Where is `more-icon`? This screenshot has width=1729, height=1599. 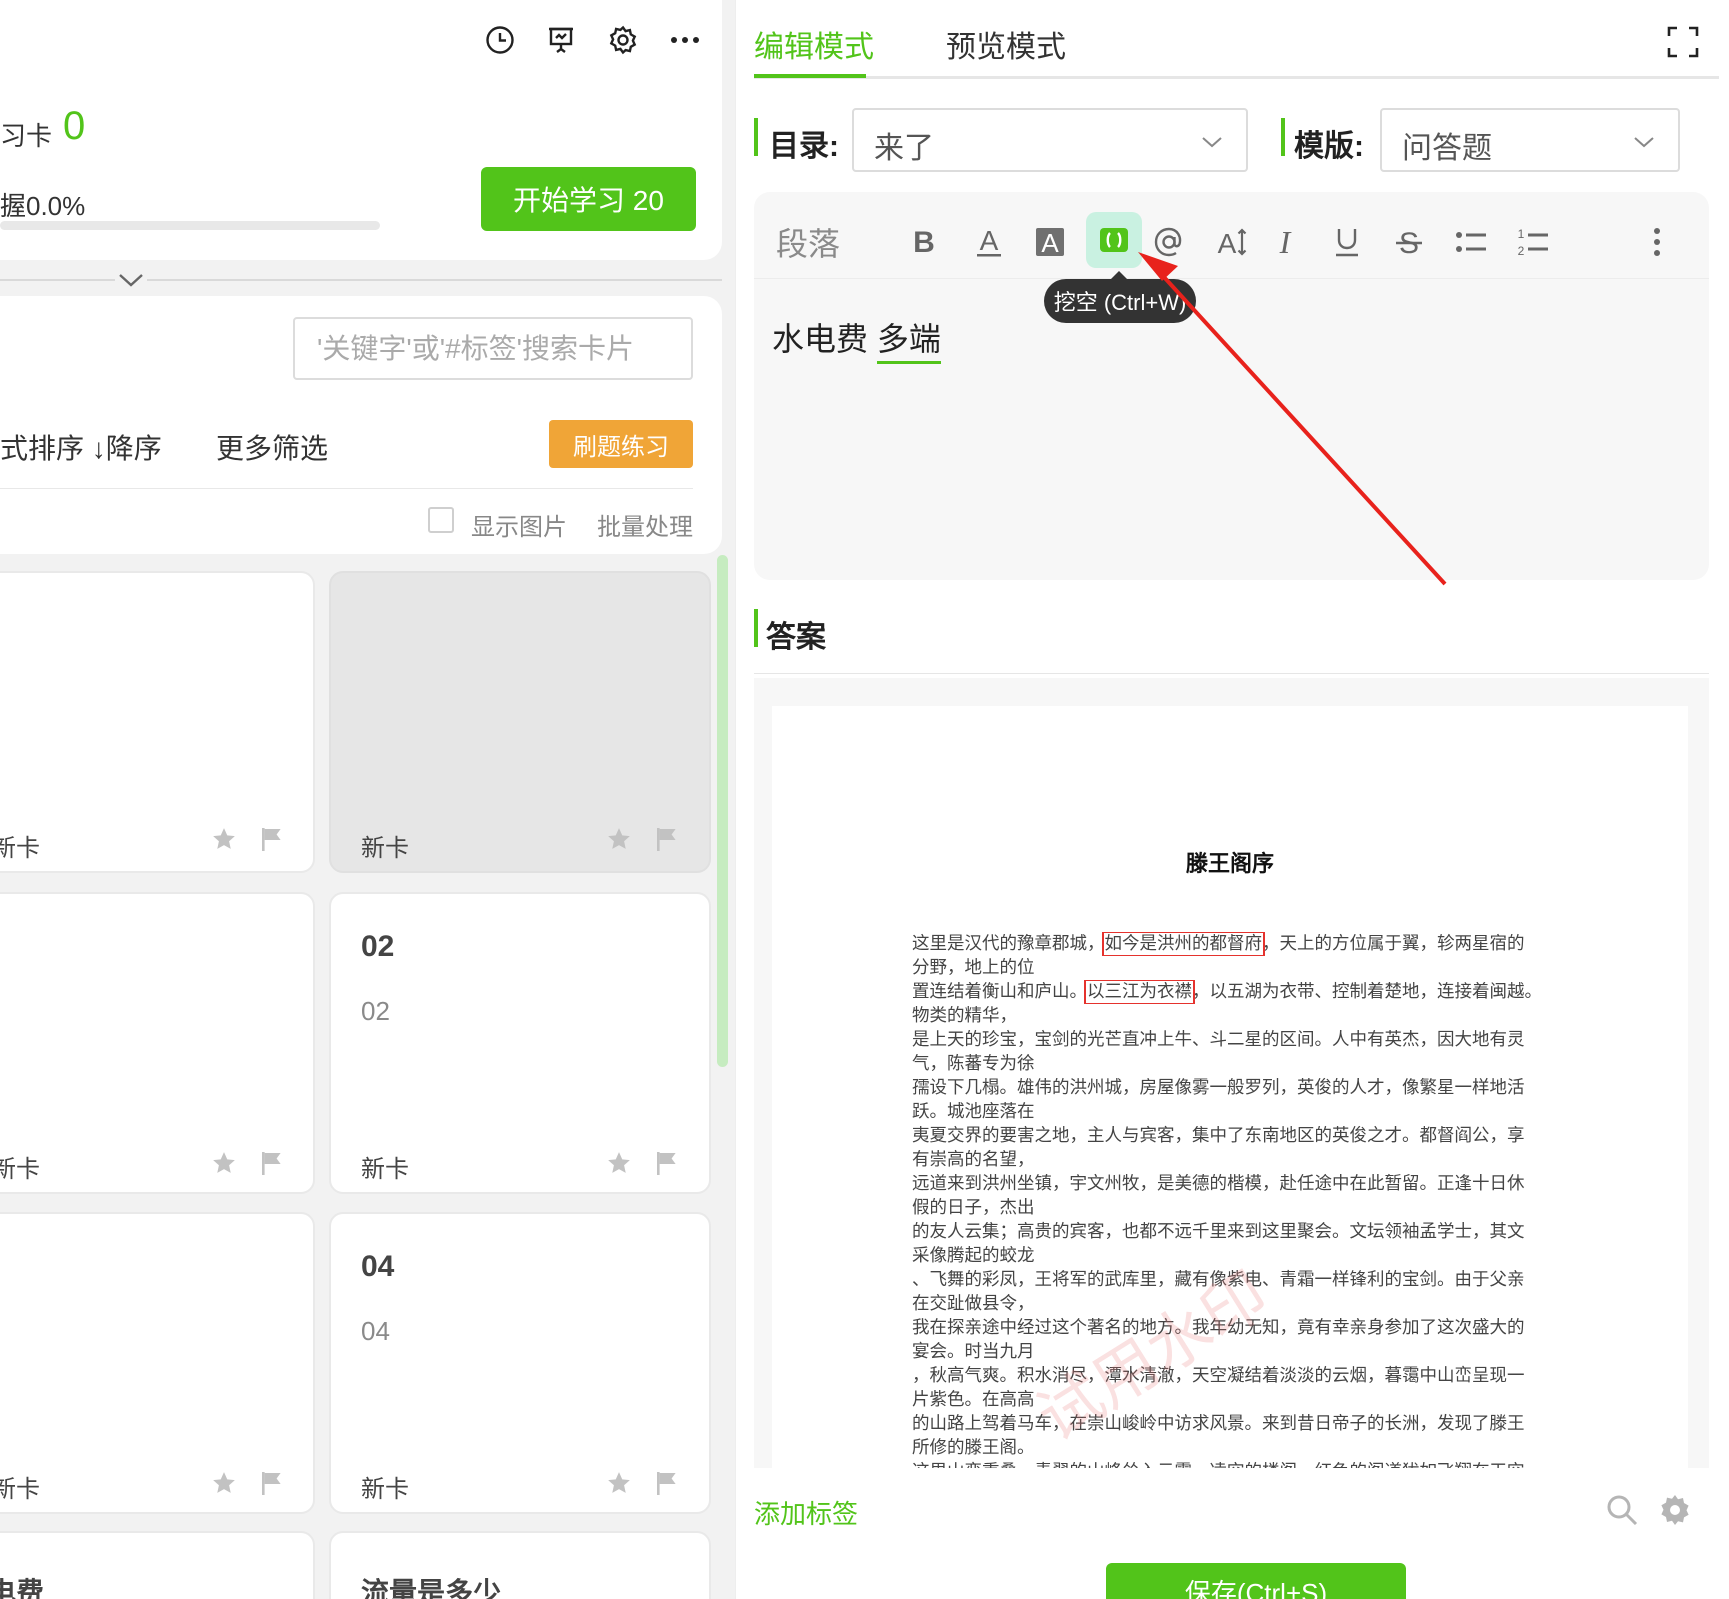
more-icon is located at coordinates (685, 40).